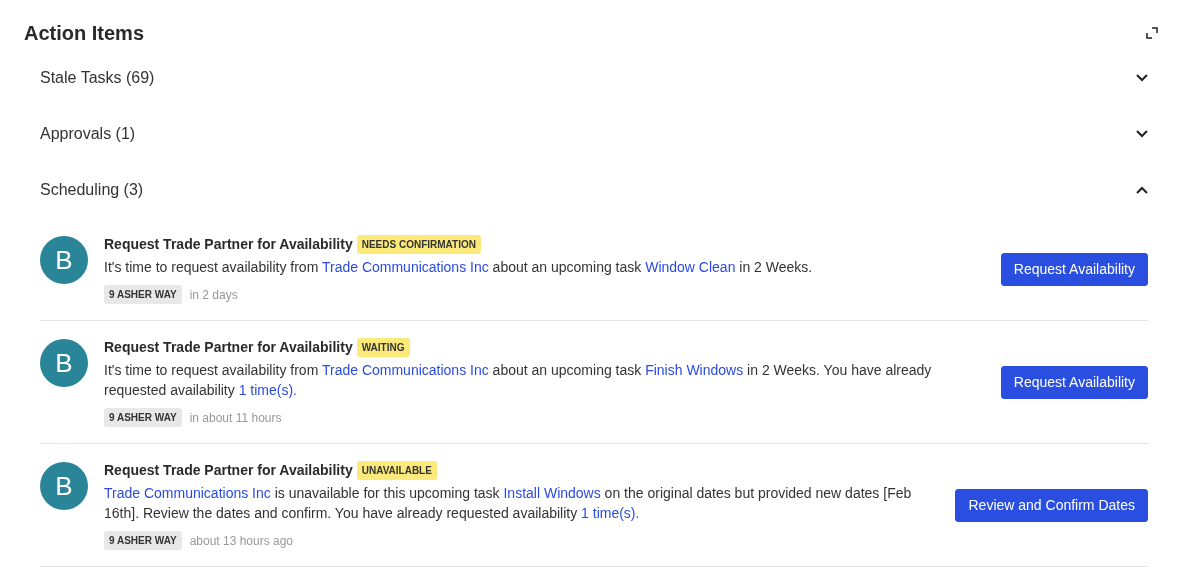 This screenshot has height=573, width=1187. I want to click on section-header: Scheduling (3), so click(594, 190).